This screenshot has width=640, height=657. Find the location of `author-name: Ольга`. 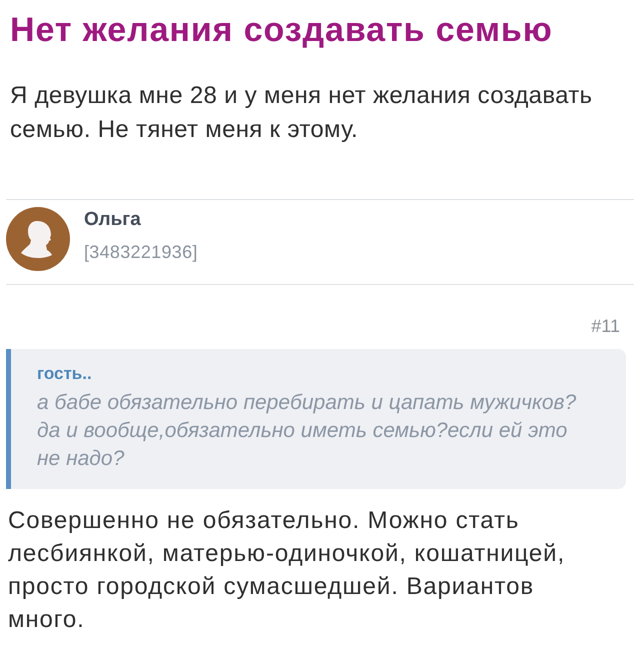

author-name: Ольга is located at coordinates (112, 220).